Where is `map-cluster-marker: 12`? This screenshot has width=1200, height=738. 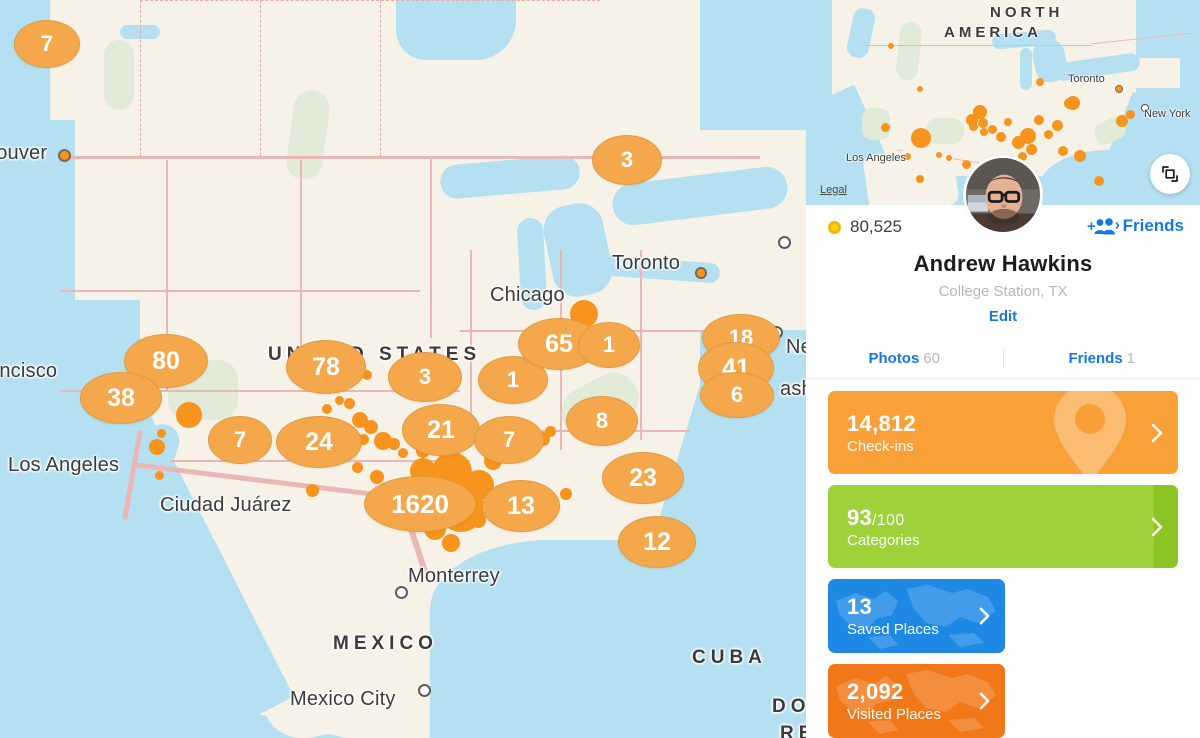 map-cluster-marker: 12 is located at coordinates (657, 542).